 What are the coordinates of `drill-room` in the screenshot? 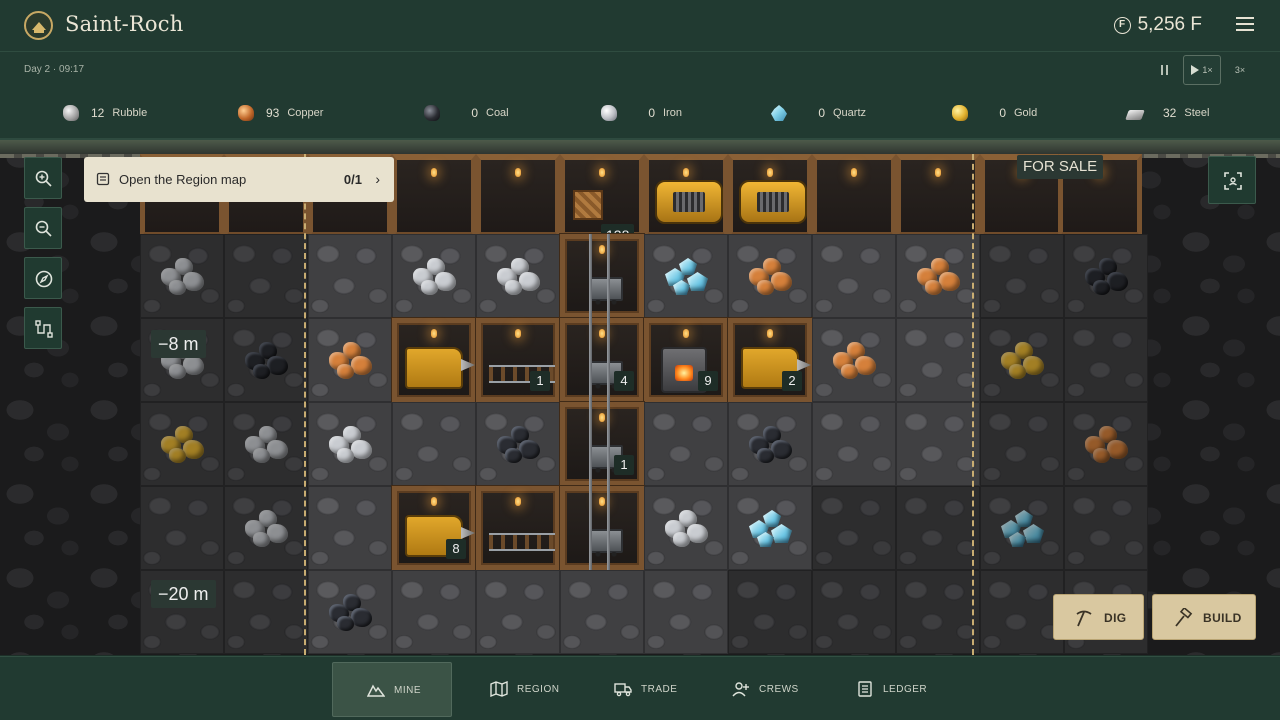 It's located at (434, 360).